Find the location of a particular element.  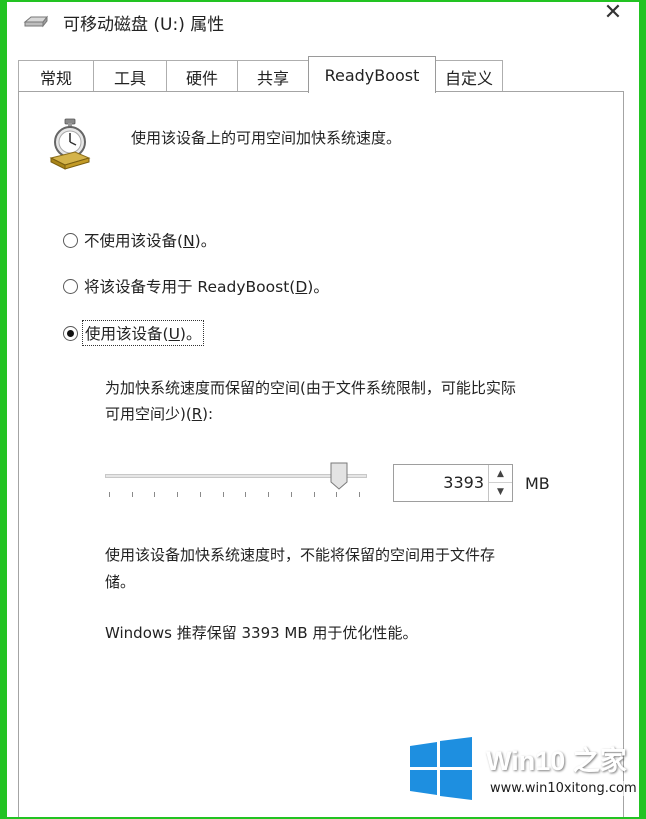

tab-customize: 自定义 is located at coordinates (469, 76).